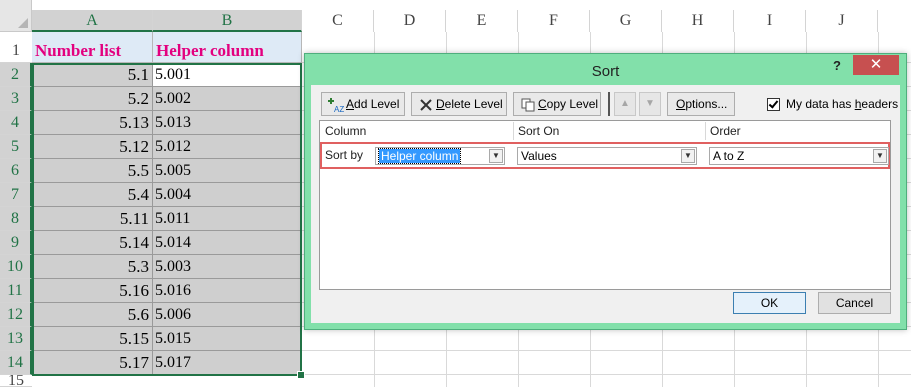 This screenshot has height=387, width=911. Describe the element at coordinates (16, 99) in the screenshot. I see `row-header-3: 3` at that location.